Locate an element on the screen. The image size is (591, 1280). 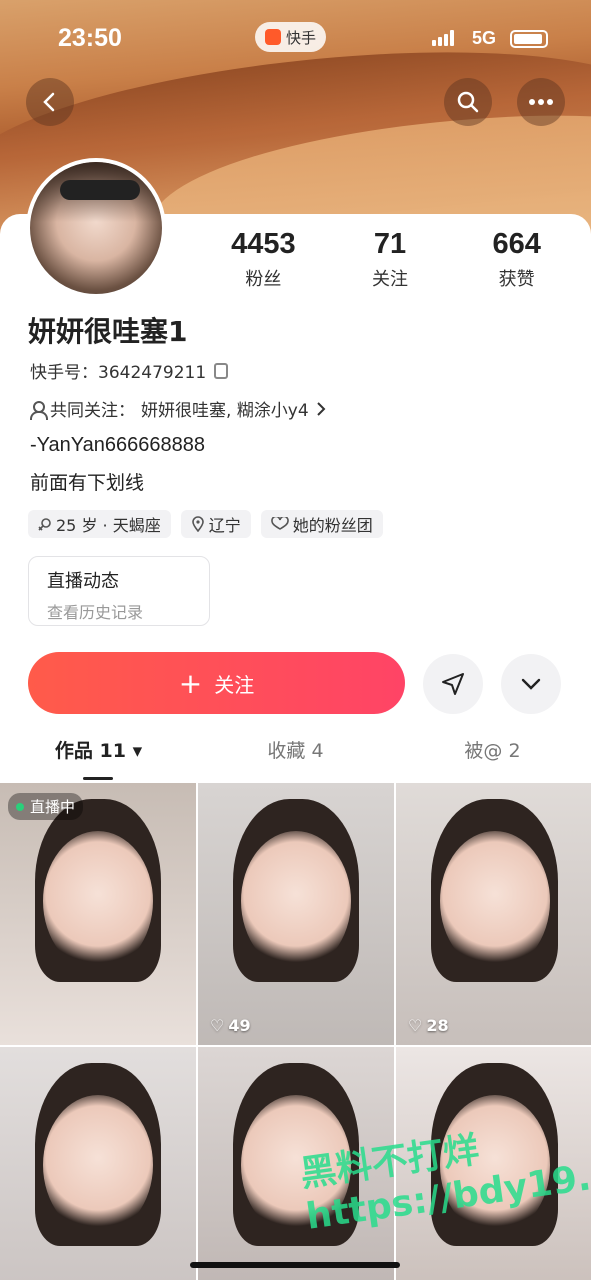
expand-button is located at coordinates (531, 684).